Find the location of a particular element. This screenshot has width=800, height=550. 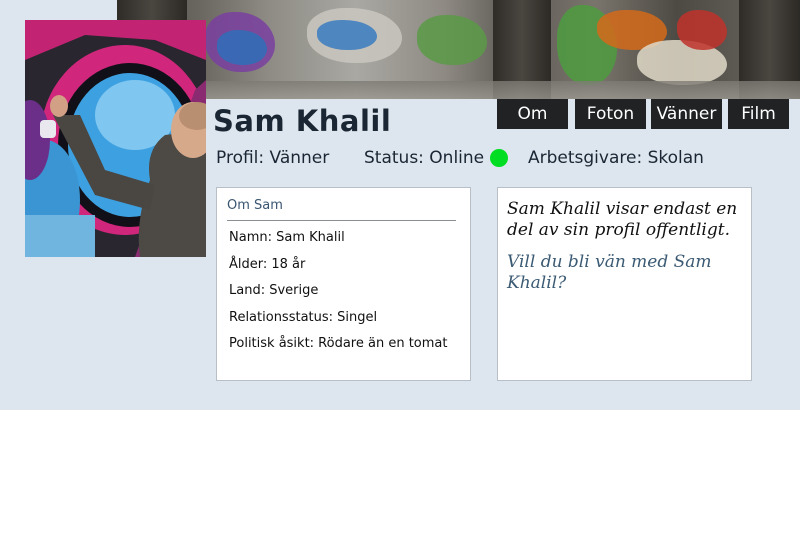

graffiti-photo is located at coordinates (115, 138).